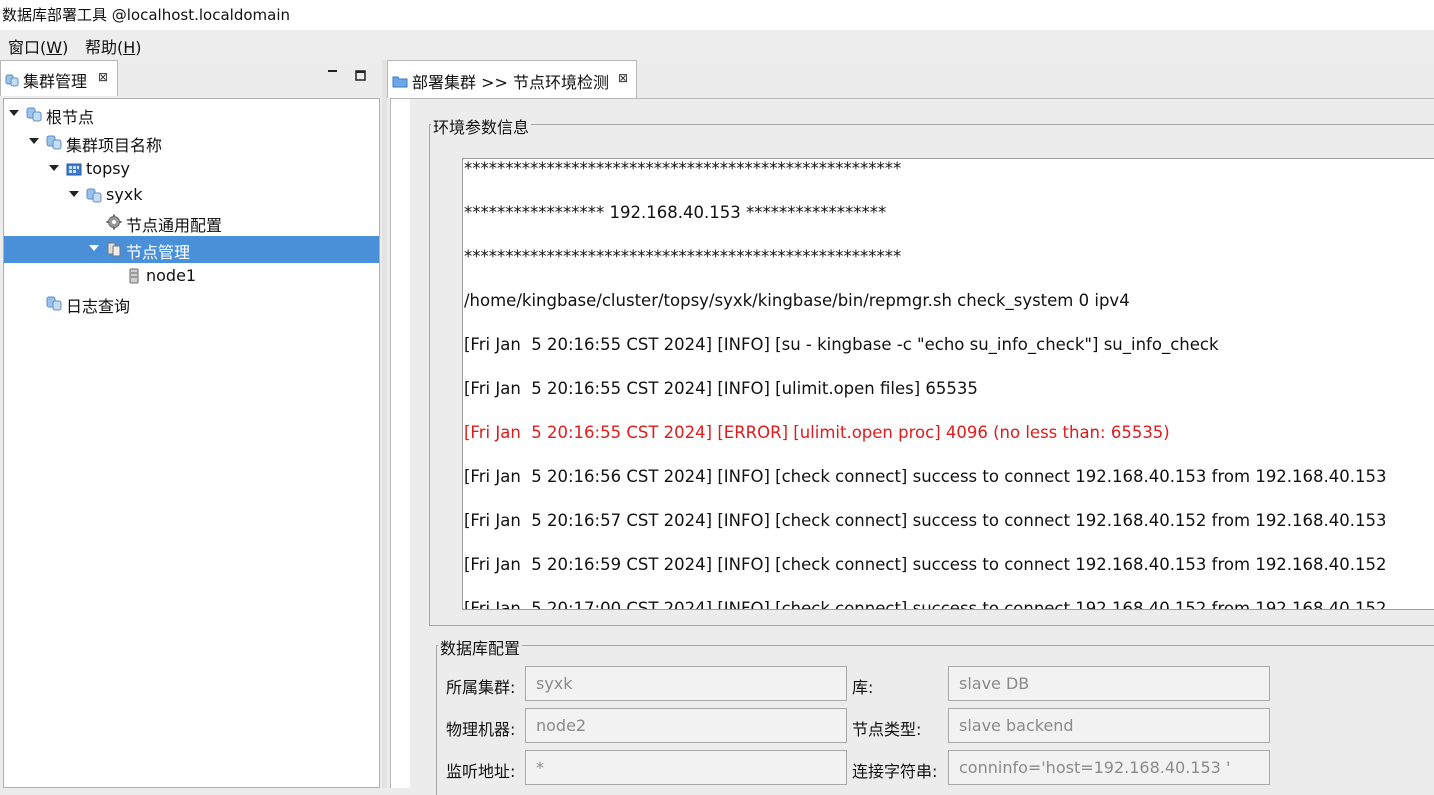  I want to click on tree-node-topsy: topsy, so click(191, 169).